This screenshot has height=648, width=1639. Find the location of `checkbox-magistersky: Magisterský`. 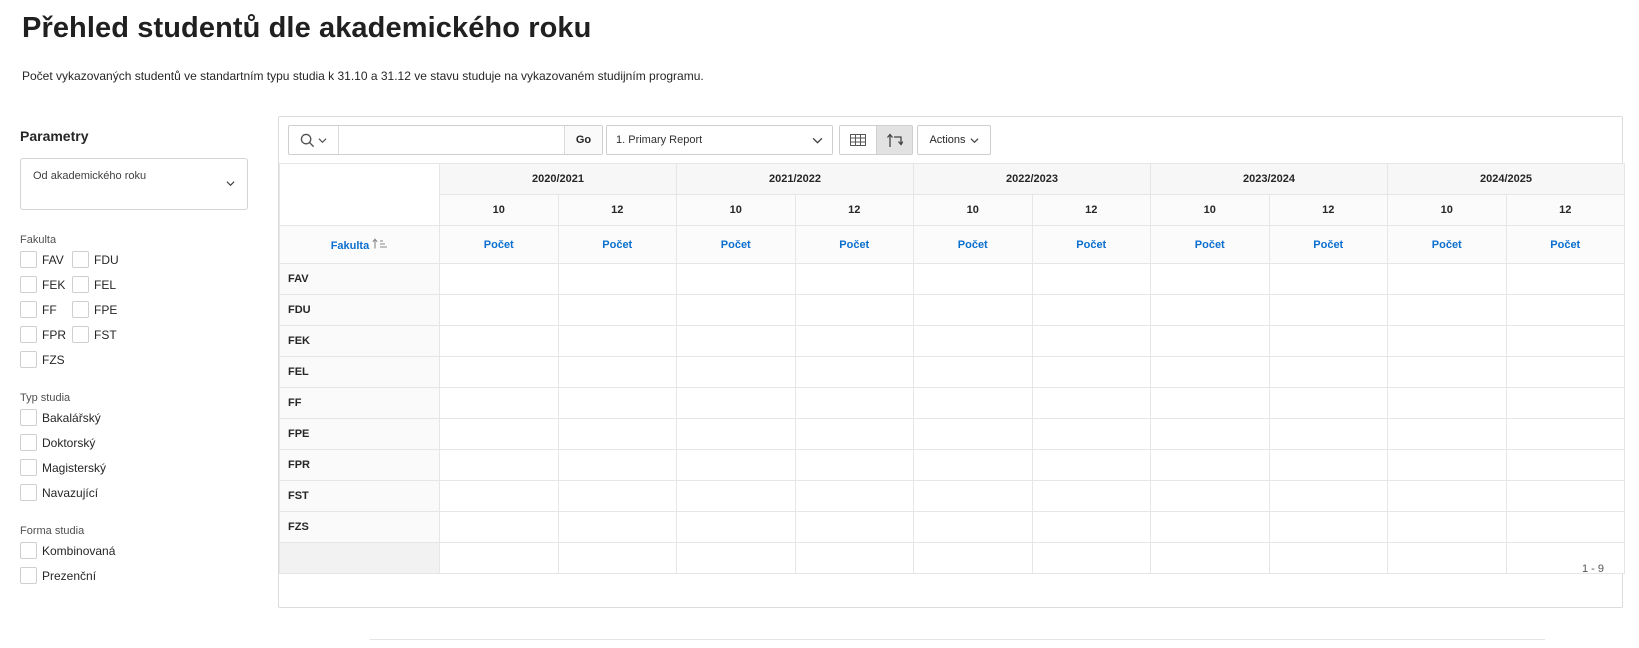

checkbox-magistersky: Magisterský is located at coordinates (135, 467).